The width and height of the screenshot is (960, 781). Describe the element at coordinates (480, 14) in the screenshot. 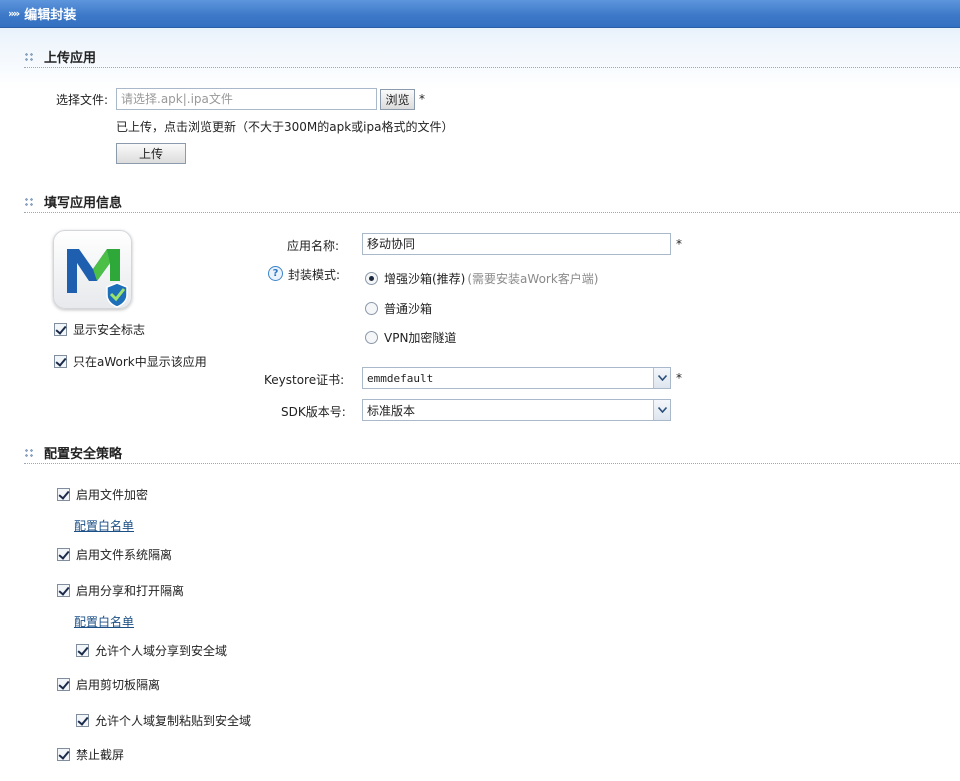

I see `window-titlebar: »» 编辑封装` at that location.